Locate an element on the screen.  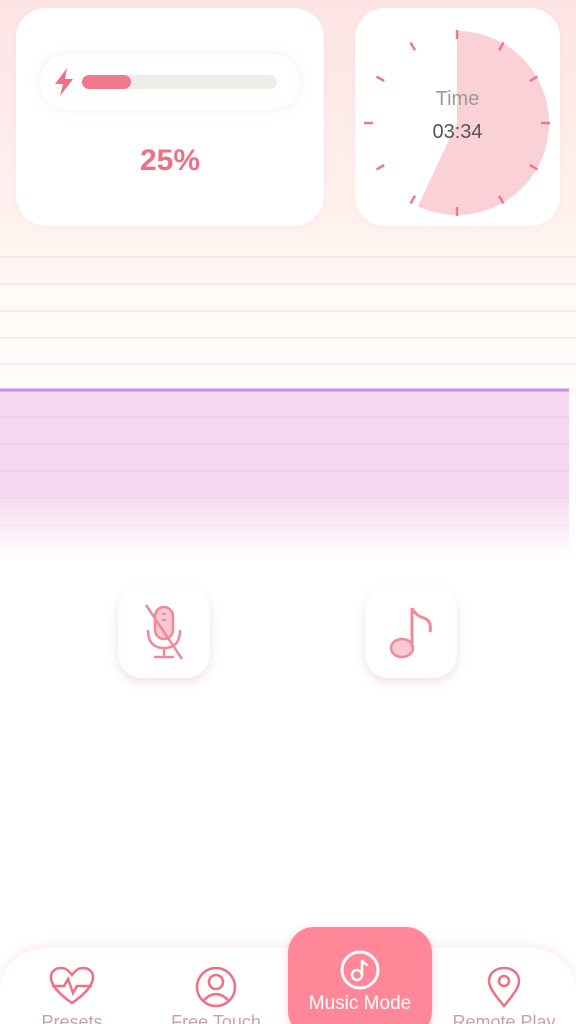
timer-card: Time 03:34 is located at coordinates (457, 117).